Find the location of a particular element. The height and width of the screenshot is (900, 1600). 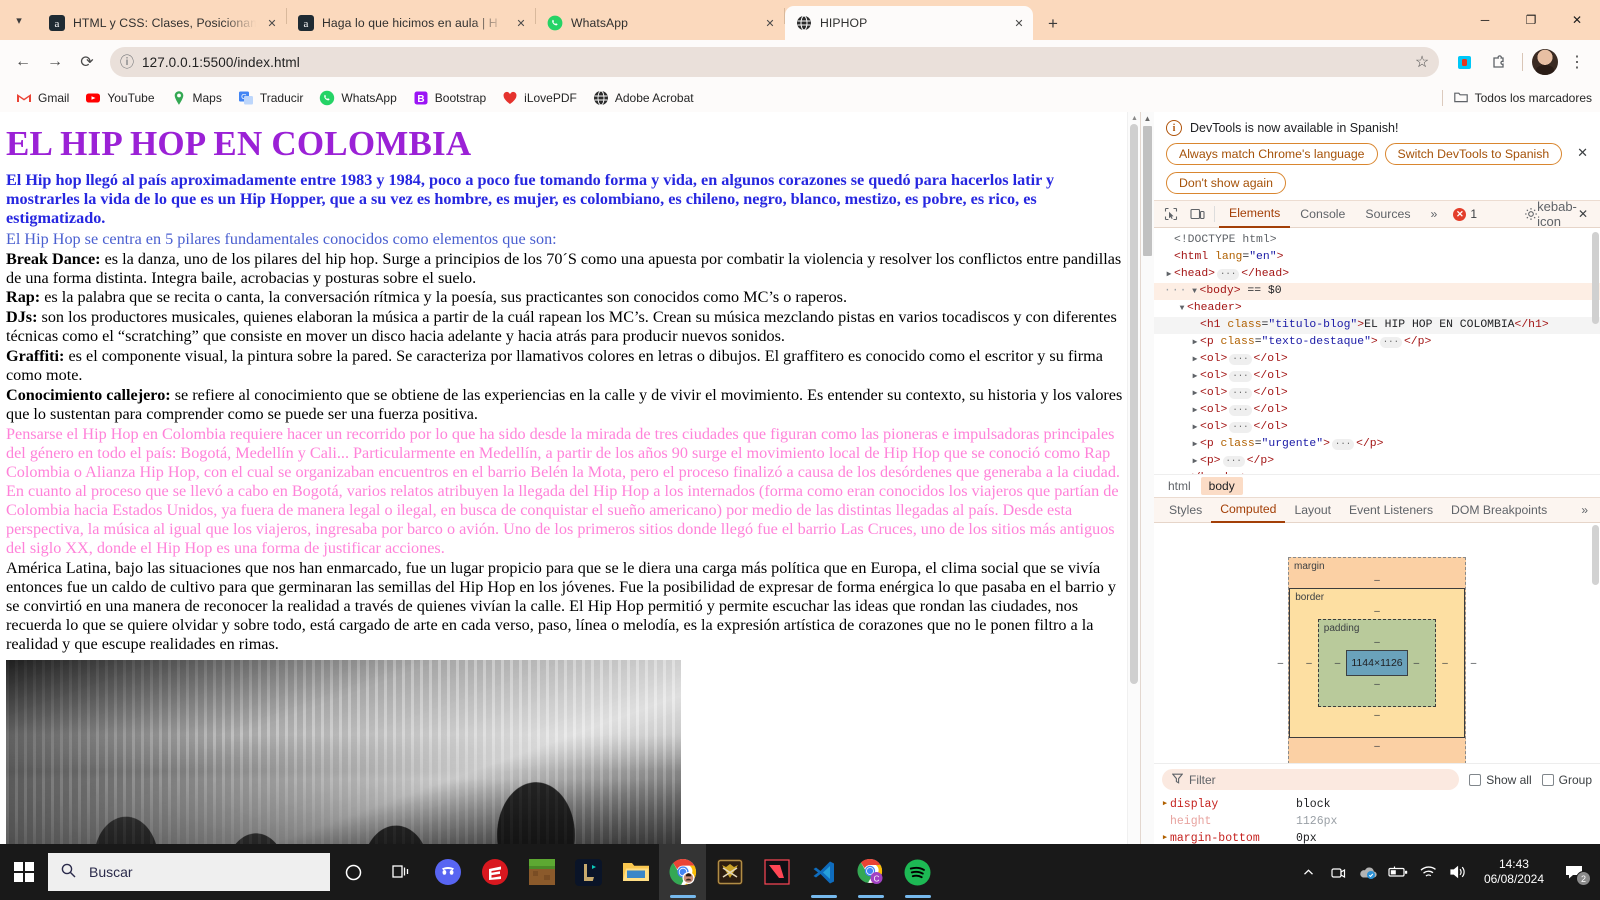

bookmark-bootstrap: B Bootstrap is located at coordinates (449, 98).